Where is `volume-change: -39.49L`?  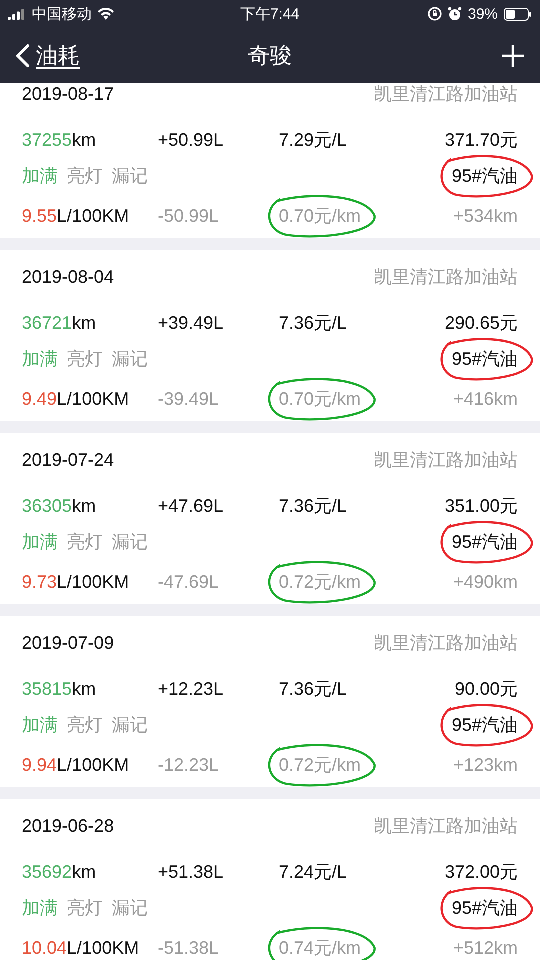 volume-change: -39.49L is located at coordinates (189, 399).